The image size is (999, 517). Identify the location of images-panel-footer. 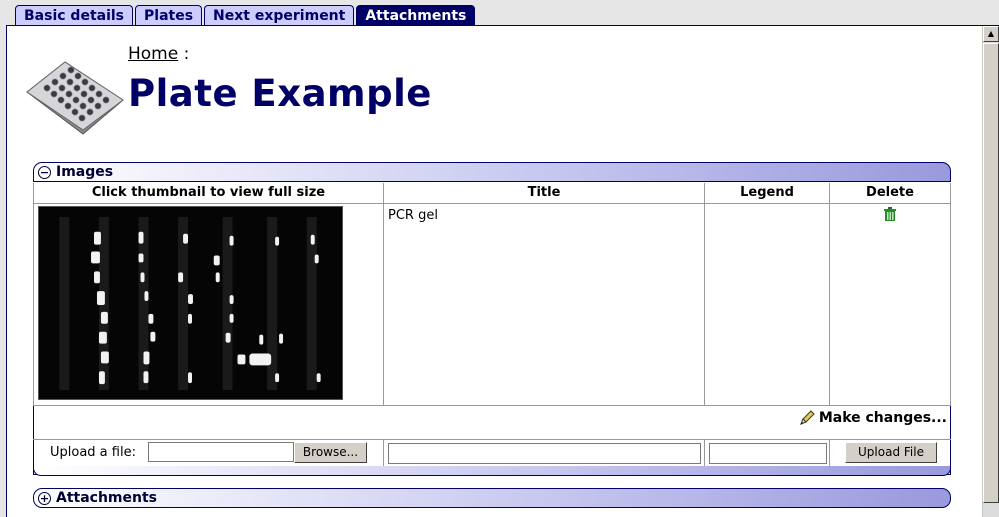
(492, 471).